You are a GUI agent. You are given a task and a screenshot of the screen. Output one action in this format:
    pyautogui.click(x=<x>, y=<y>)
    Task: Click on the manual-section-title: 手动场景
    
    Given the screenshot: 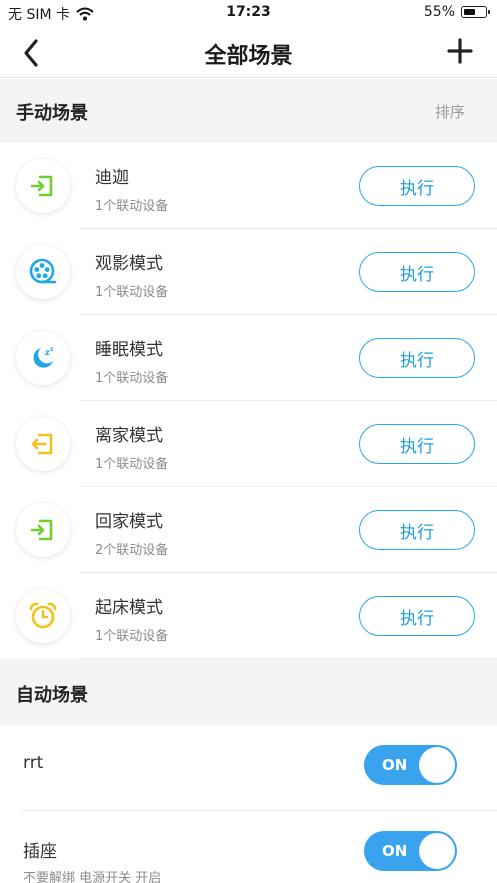 What is the action you would take?
    pyautogui.click(x=52, y=113)
    